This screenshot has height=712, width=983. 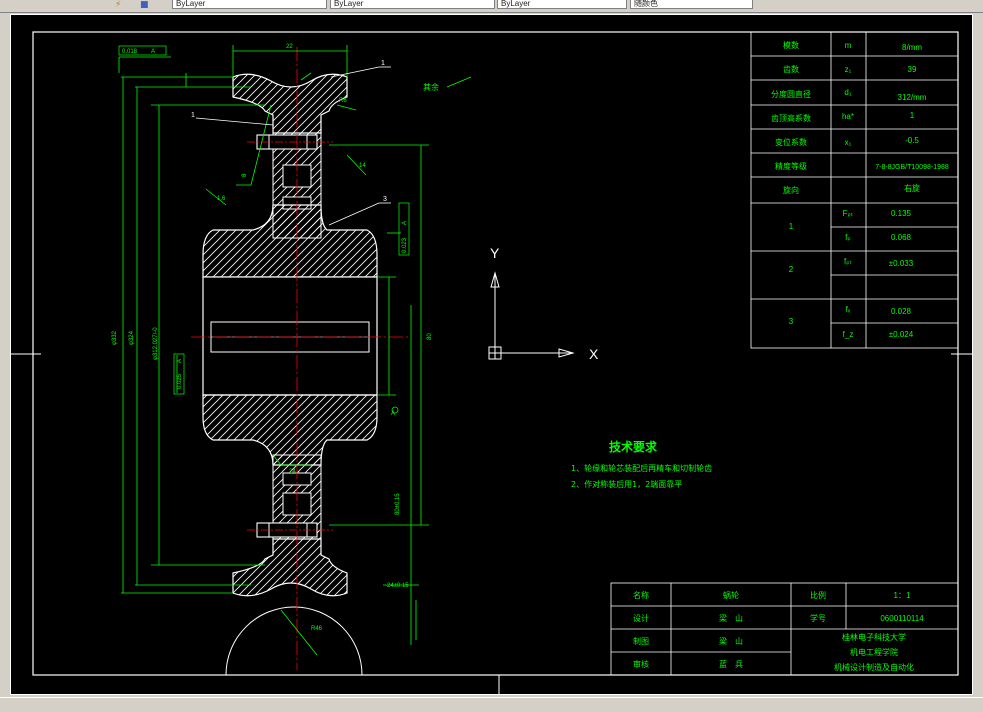 What do you see at coordinates (912, 140) in the screenshot?
I see `param-val: -0.5` at bounding box center [912, 140].